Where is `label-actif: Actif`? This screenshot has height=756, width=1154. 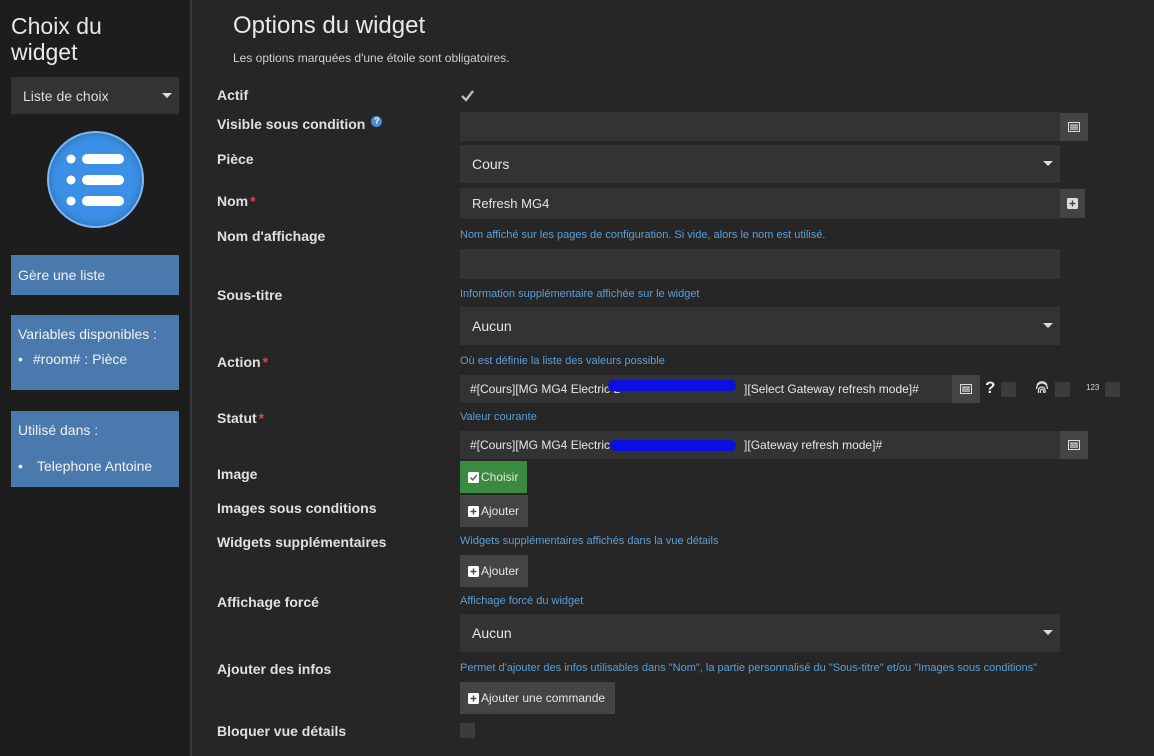 label-actif: Actif is located at coordinates (233, 95).